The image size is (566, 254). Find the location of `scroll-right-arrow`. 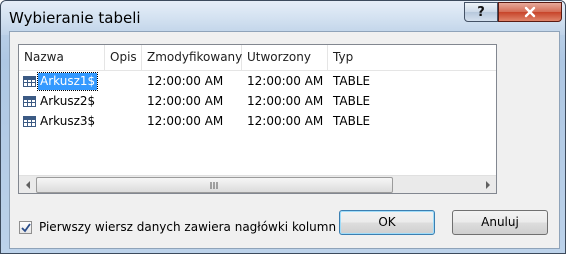

scroll-right-arrow is located at coordinates (487, 184).